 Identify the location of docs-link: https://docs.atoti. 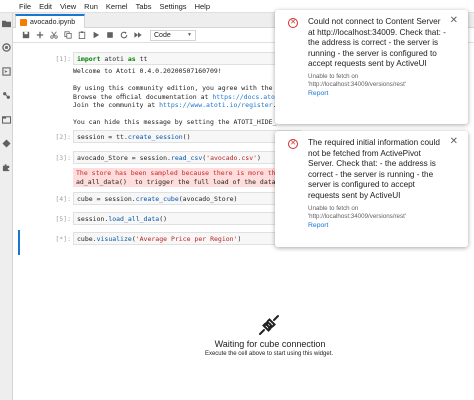
(247, 97).